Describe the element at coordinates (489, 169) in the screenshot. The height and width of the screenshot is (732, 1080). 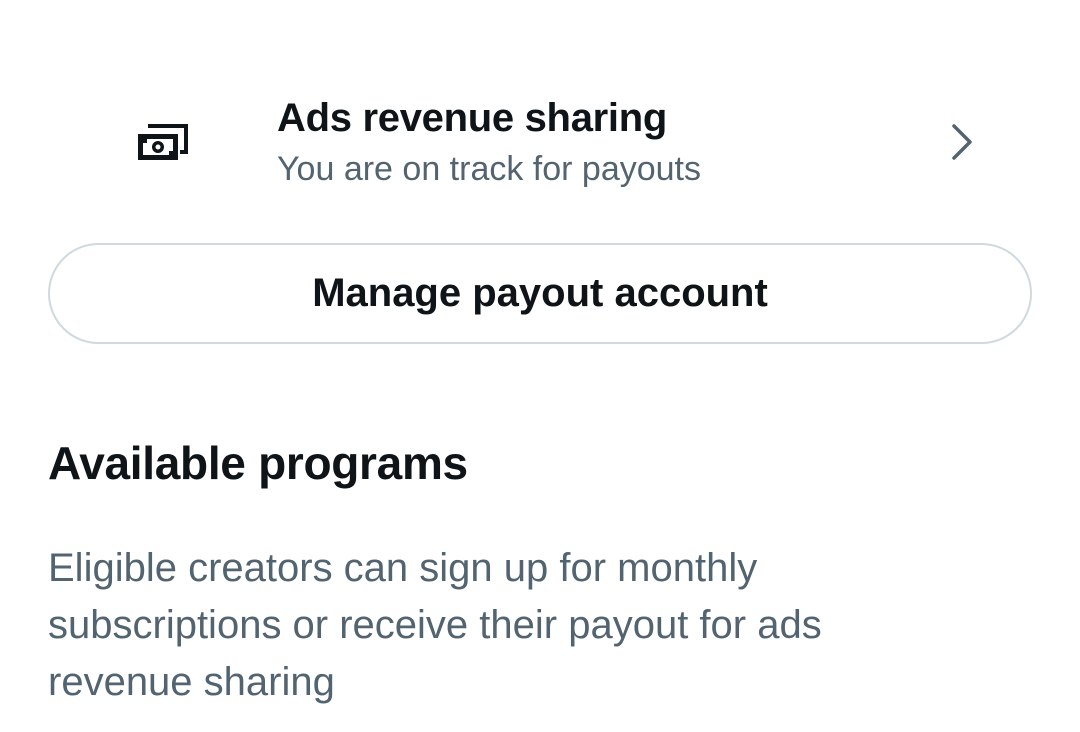
I see `program-status: You are on track for payouts` at that location.